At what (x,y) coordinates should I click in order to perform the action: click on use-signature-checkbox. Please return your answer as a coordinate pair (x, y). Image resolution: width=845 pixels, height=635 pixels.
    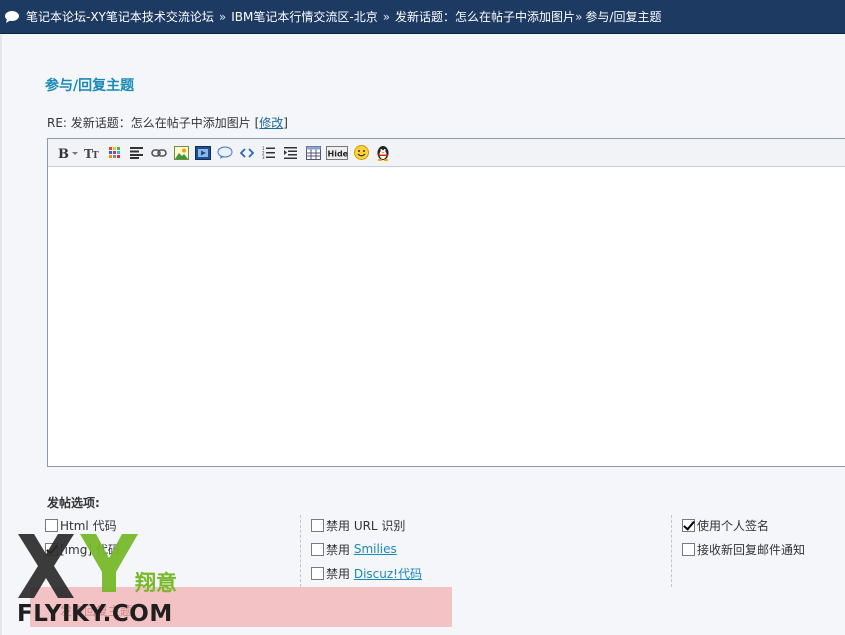
    Looking at the image, I should click on (688, 525).